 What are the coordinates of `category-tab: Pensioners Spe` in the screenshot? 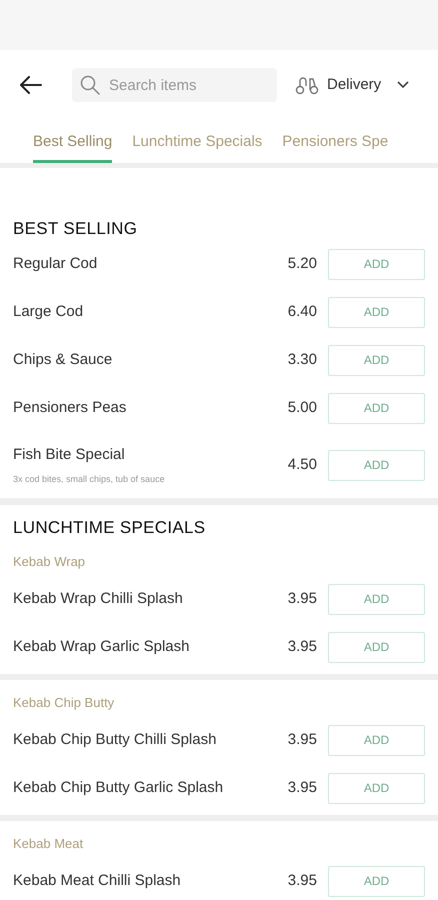 It's located at (335, 141).